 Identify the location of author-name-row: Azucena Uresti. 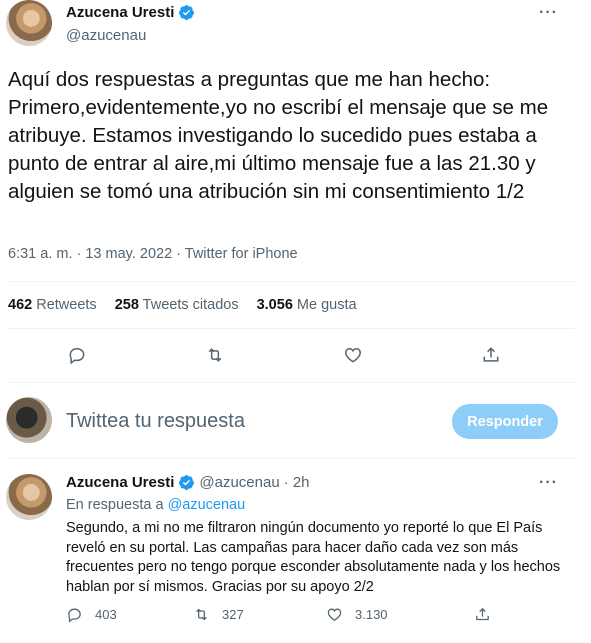
(130, 12).